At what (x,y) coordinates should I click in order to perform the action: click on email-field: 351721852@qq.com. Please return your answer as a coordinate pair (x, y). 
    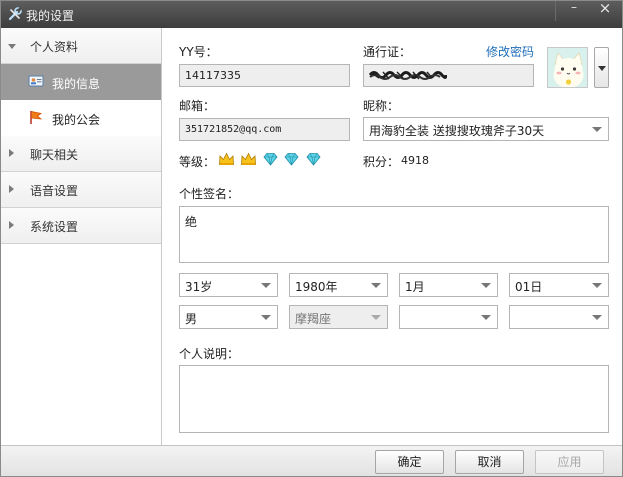
    Looking at the image, I should click on (264, 129).